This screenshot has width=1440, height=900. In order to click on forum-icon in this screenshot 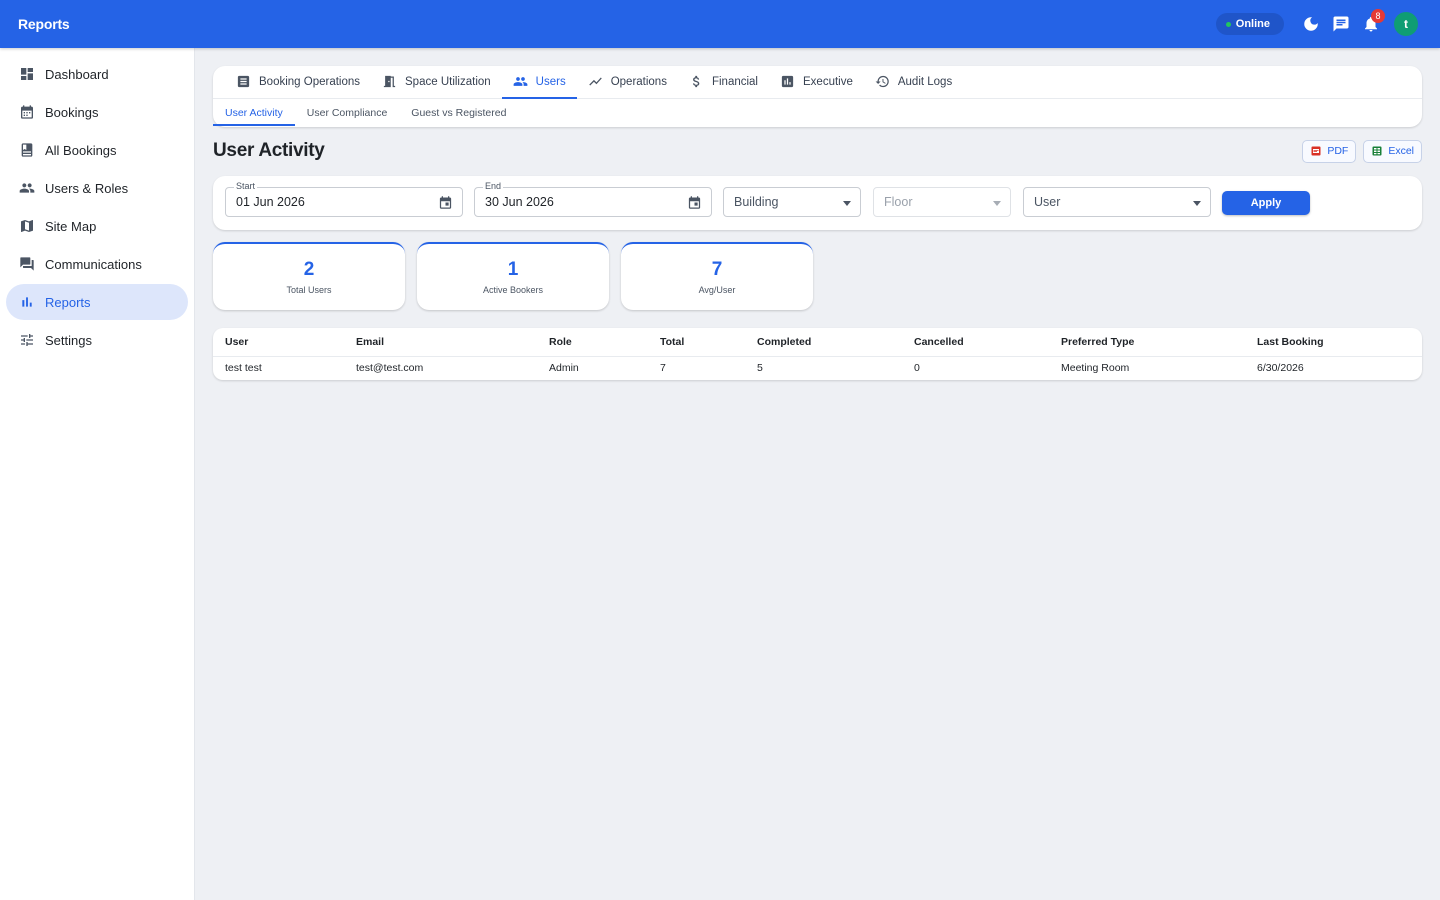, I will do `click(27, 264)`.